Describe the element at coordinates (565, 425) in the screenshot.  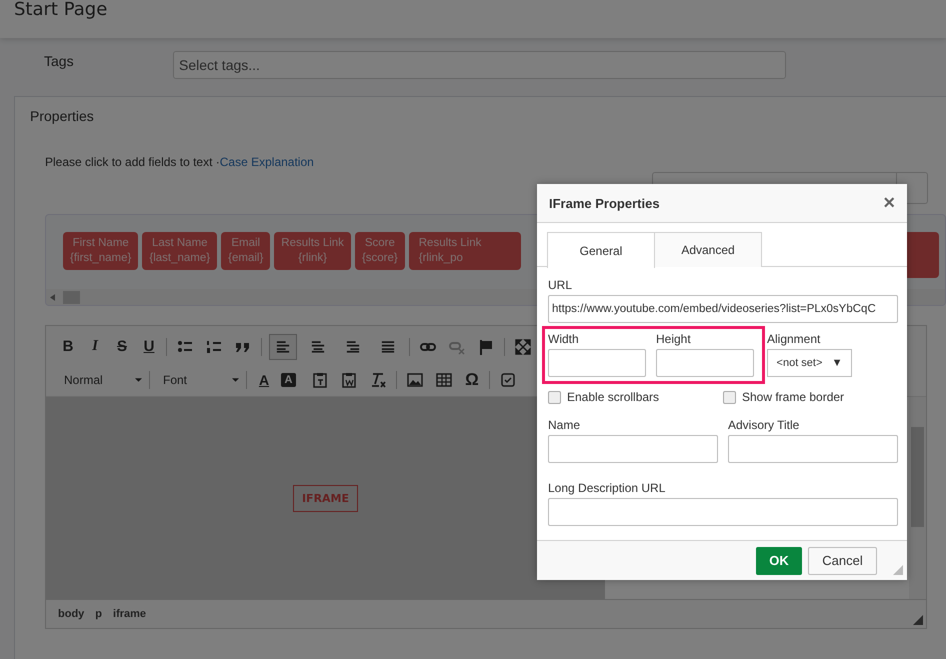
I see `field-label: Name` at that location.